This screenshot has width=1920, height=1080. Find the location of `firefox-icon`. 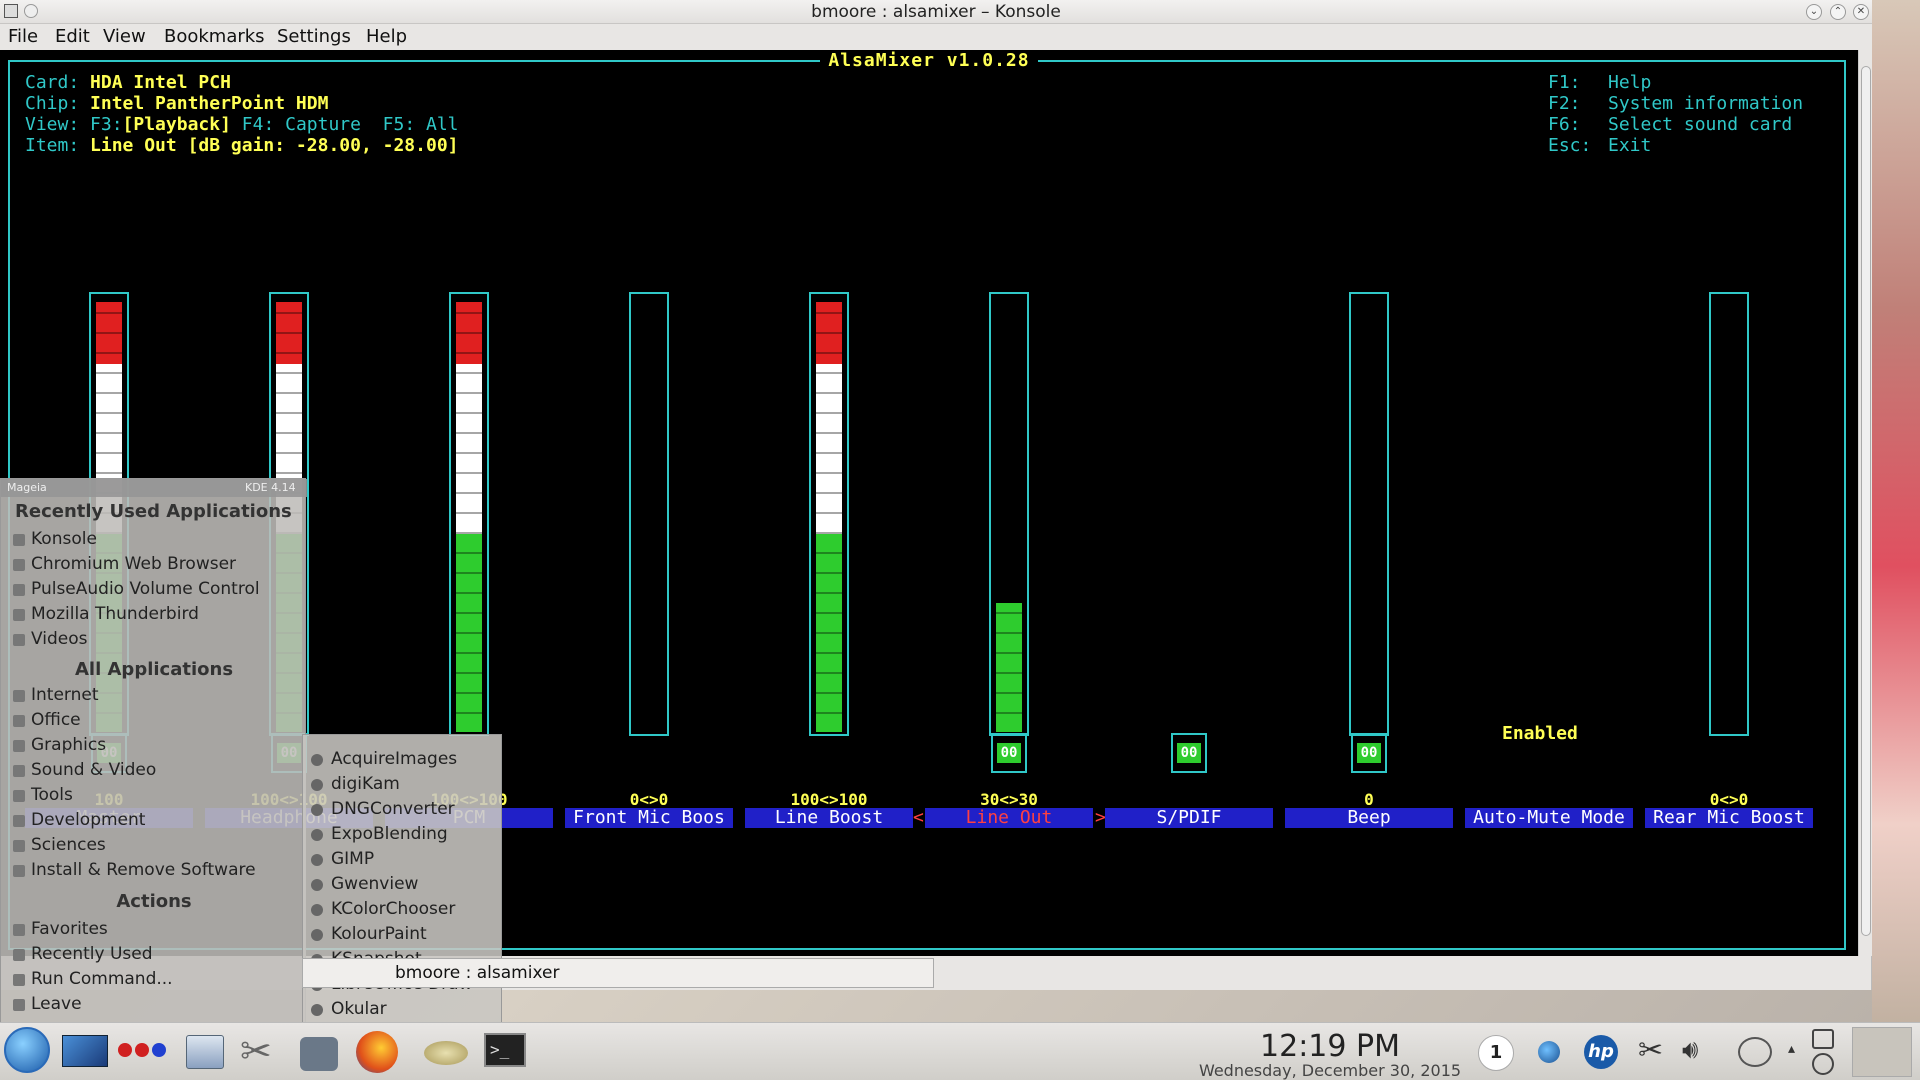

firefox-icon is located at coordinates (377, 1052).